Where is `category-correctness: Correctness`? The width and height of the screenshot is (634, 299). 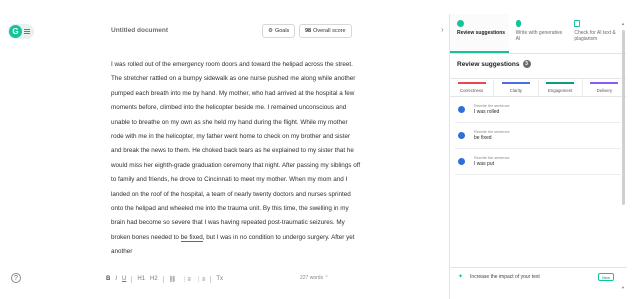 category-correctness: Correctness is located at coordinates (472, 87).